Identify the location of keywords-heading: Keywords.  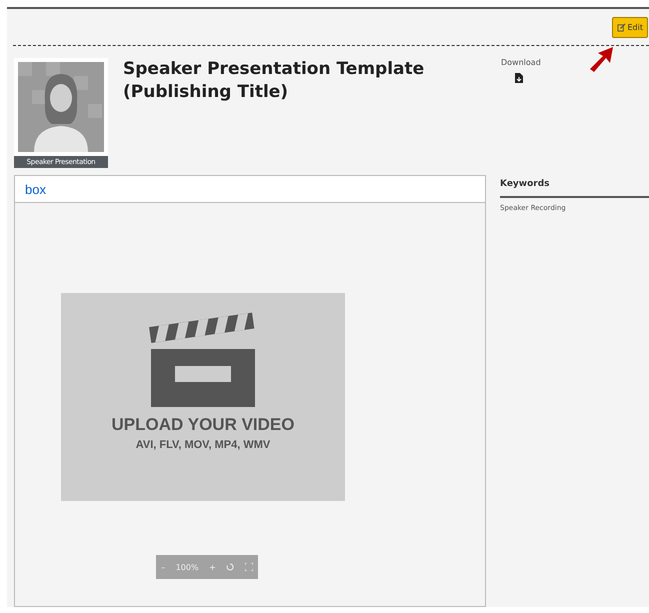
(574, 186).